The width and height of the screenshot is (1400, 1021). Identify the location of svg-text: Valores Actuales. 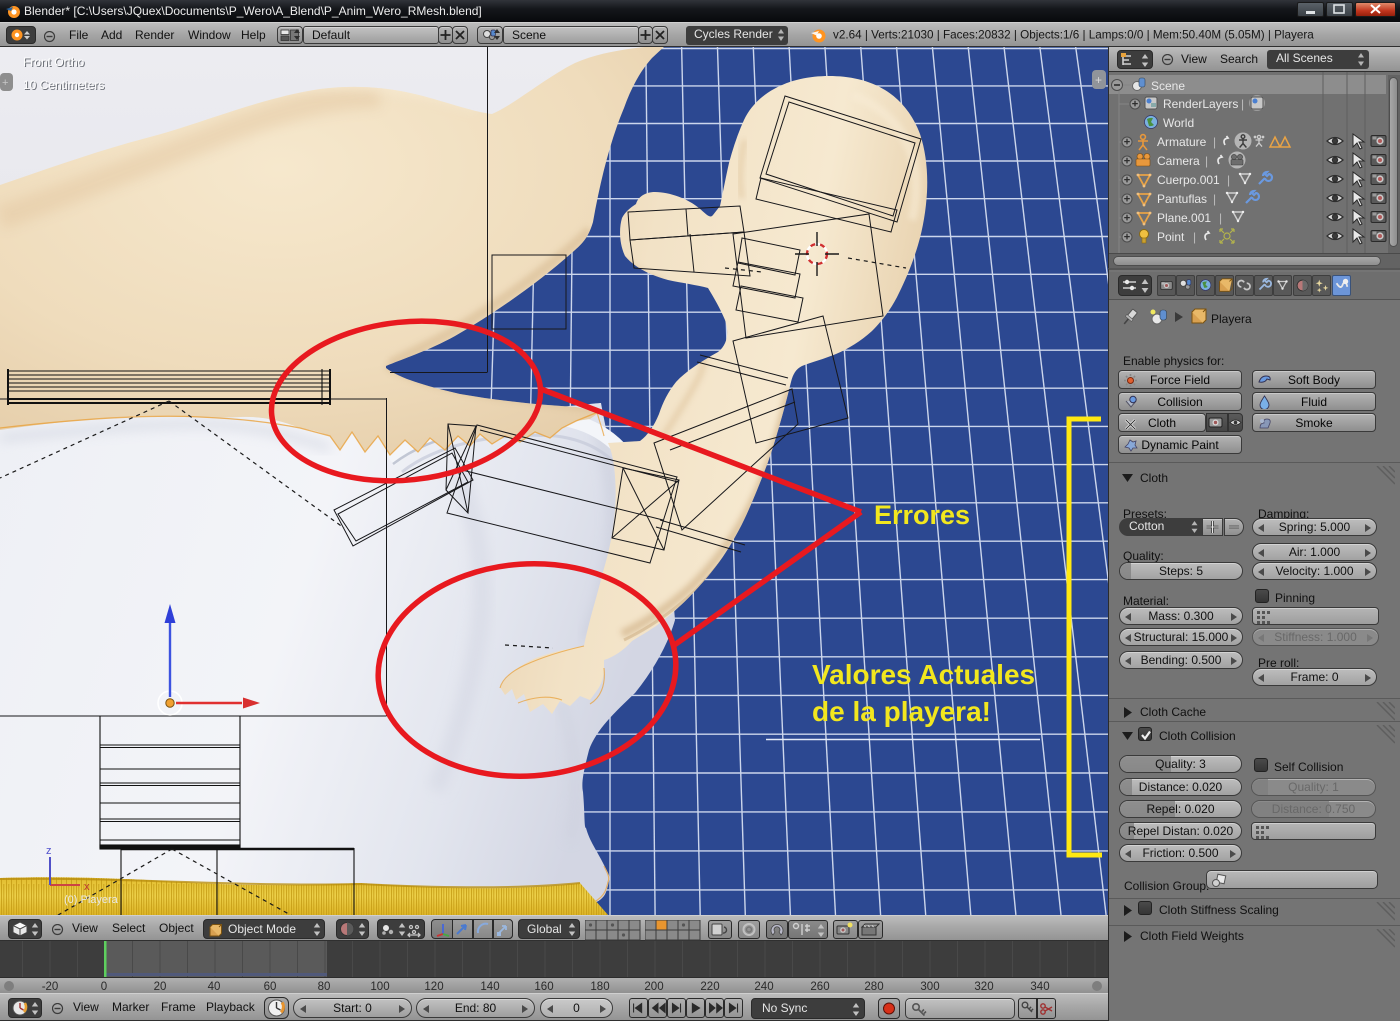
(923, 674).